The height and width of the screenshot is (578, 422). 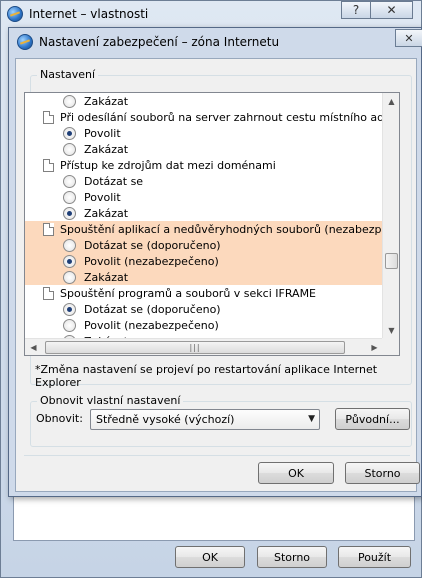 I want to click on dialog-close-button: ✕, so click(x=408, y=38).